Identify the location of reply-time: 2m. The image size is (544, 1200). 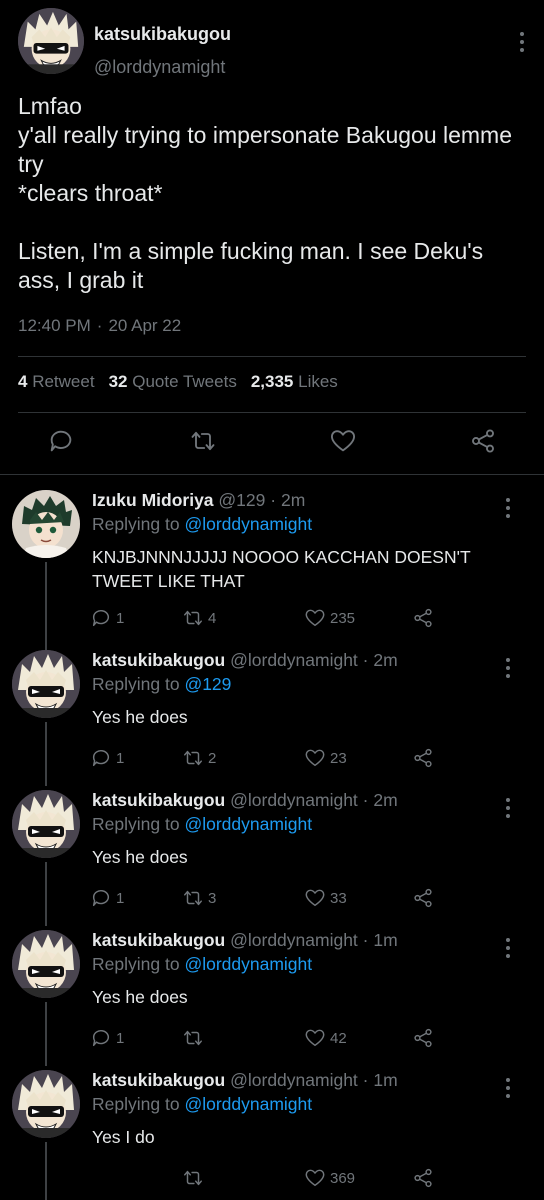
(293, 500).